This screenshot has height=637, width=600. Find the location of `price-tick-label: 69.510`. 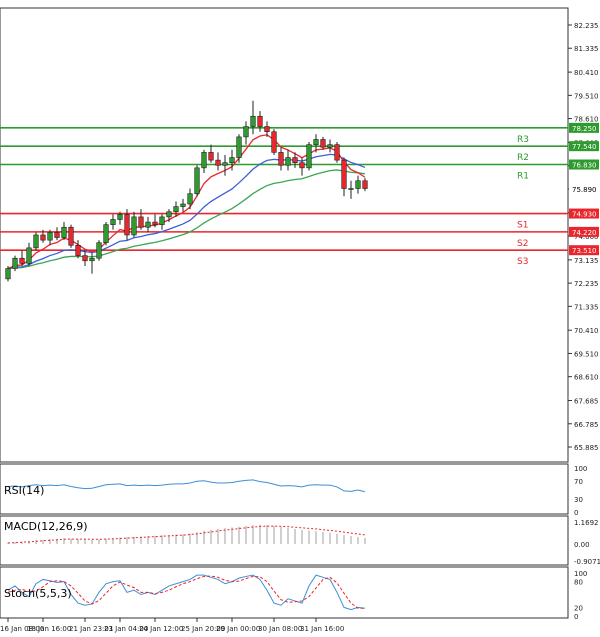

price-tick-label: 69.510 is located at coordinates (586, 354).